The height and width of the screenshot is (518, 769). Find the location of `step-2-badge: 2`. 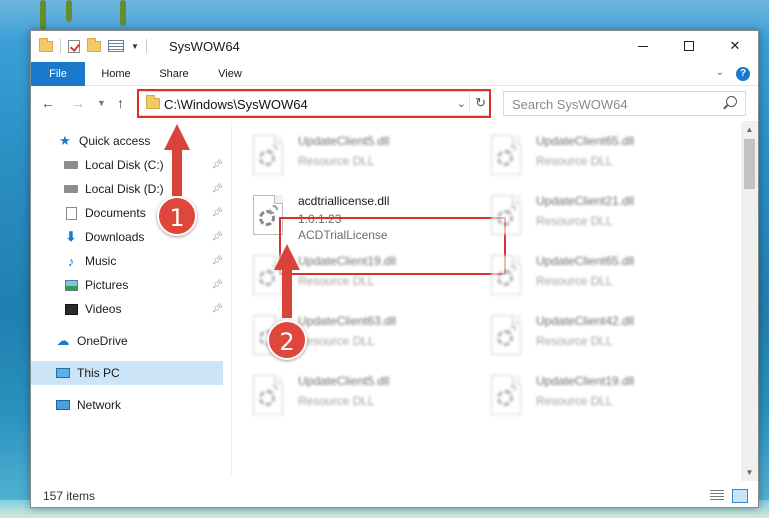

step-2-badge: 2 is located at coordinates (287, 340).